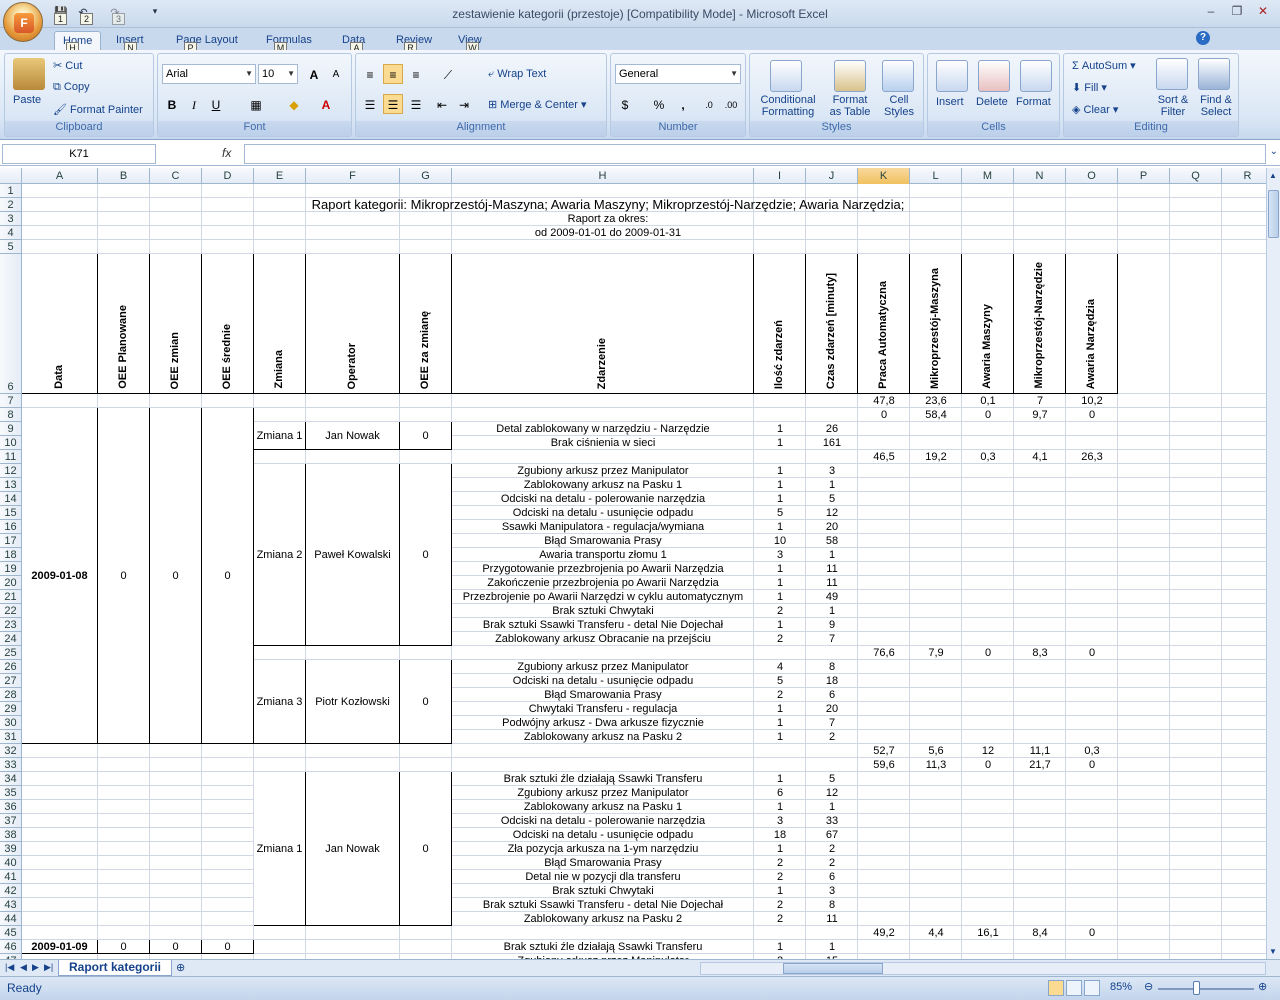  Describe the element at coordinates (780, 583) in the screenshot. I see `cell-i20: 1` at that location.